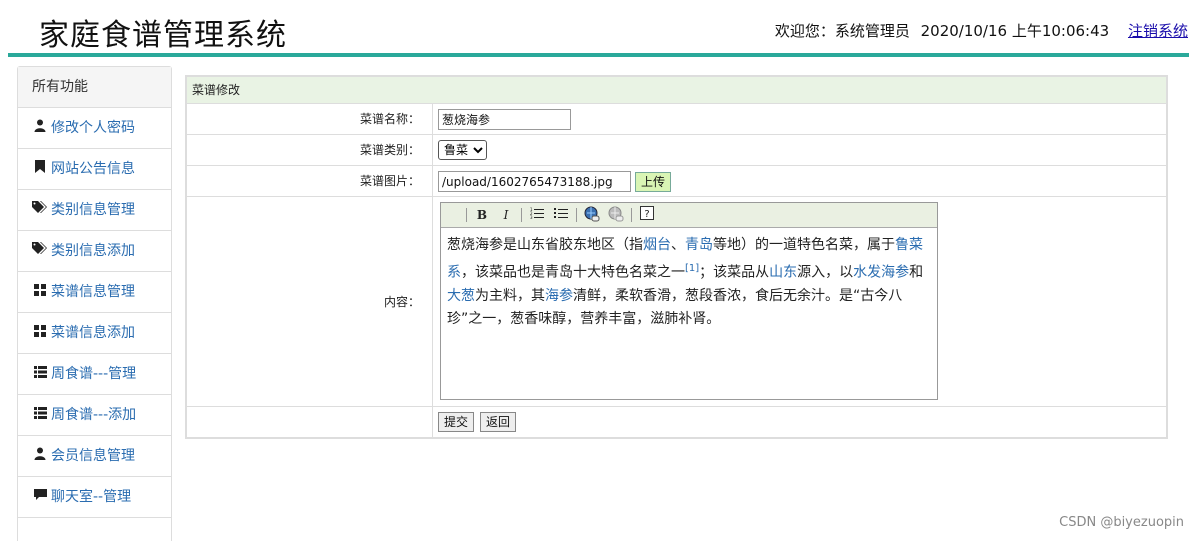 This screenshot has width=1198, height=541. What do you see at coordinates (689, 215) in the screenshot?
I see `editor-toolbar: B I 123 ?` at bounding box center [689, 215].